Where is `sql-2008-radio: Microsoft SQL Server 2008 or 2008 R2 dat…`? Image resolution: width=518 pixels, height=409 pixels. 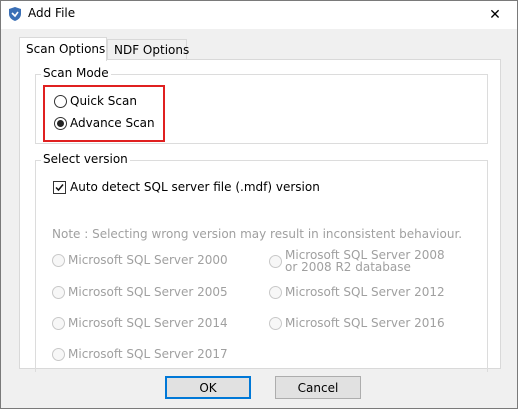
sql-2008-radio: Microsoft SQL Server 2008 or 2008 R2 dat… is located at coordinates (357, 261).